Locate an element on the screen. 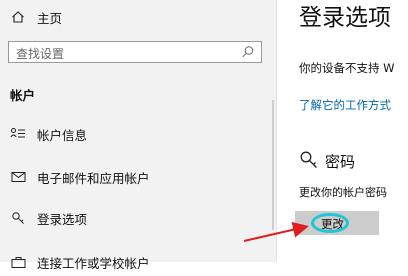 This screenshot has height=276, width=408. sidebar-item-label: 电子邮件和应用帐户 is located at coordinates (93, 178).